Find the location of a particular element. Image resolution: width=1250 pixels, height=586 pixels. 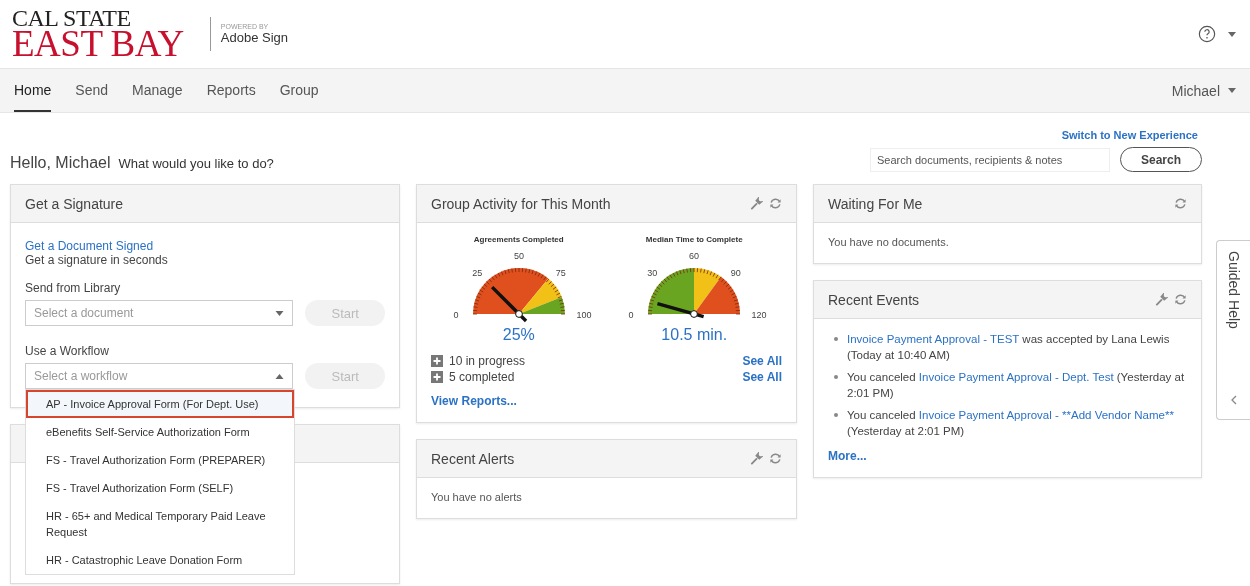

logo-text: EAST BAY is located at coordinates (98, 44).